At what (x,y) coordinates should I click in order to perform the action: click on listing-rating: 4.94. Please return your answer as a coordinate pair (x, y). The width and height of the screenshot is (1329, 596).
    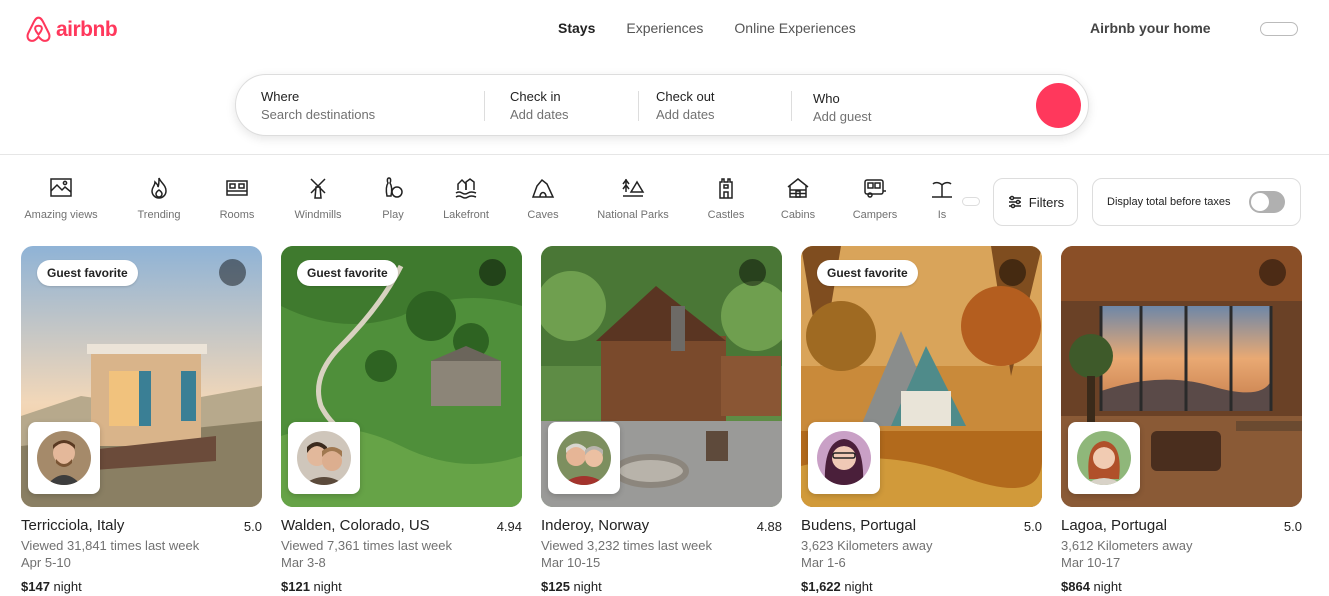
    Looking at the image, I should click on (509, 526).